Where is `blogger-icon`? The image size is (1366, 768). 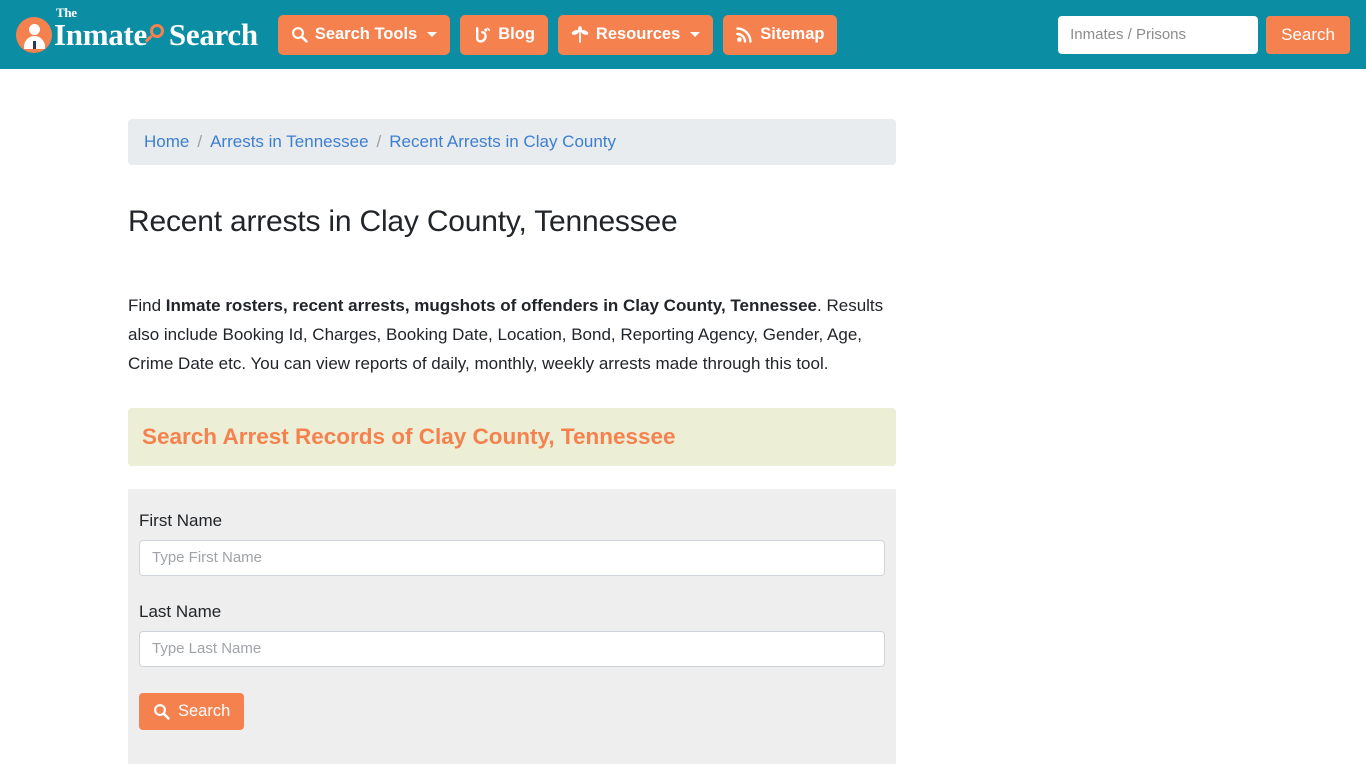 blogger-icon is located at coordinates (482, 35).